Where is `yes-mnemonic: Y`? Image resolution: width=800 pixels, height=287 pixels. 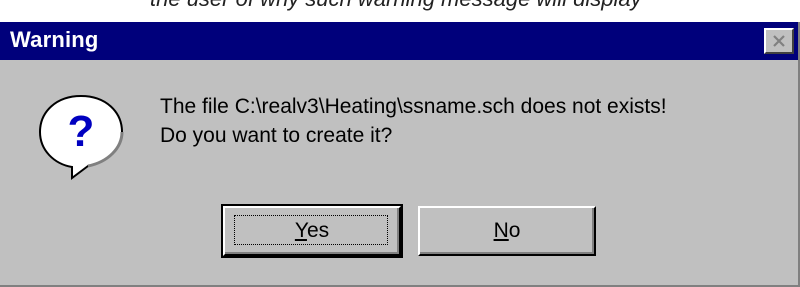
yes-mnemonic: Y is located at coordinates (300, 230).